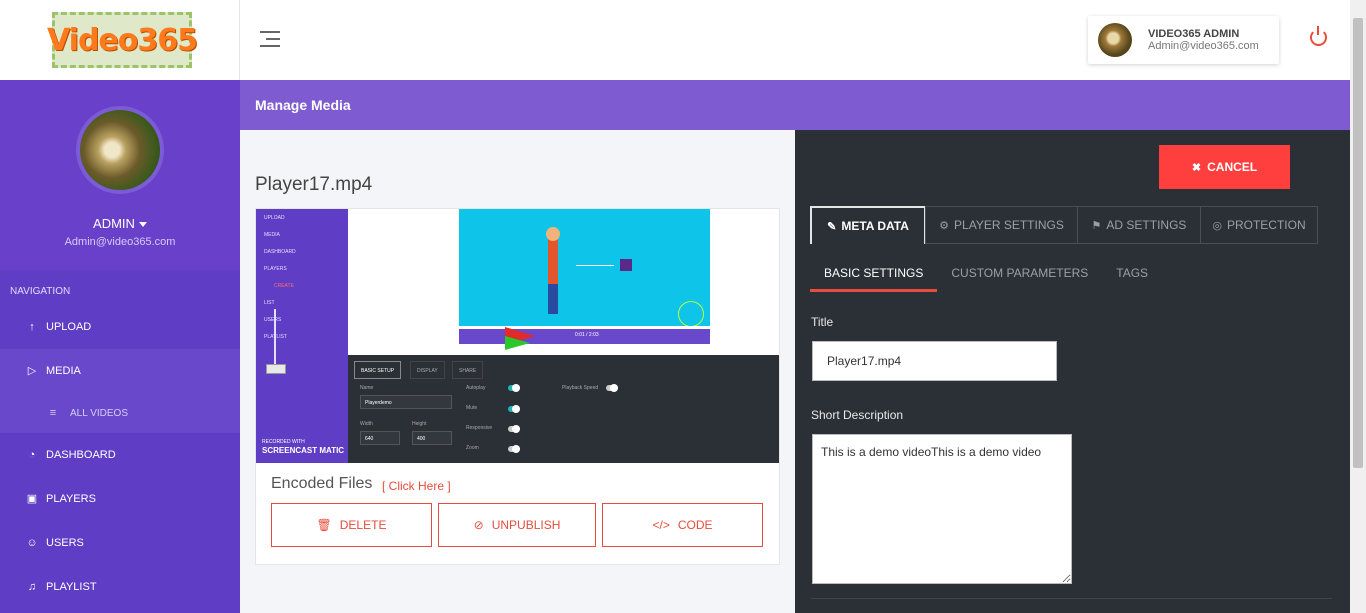  What do you see at coordinates (584, 269) in the screenshot?
I see `preview-video-frame` at bounding box center [584, 269].